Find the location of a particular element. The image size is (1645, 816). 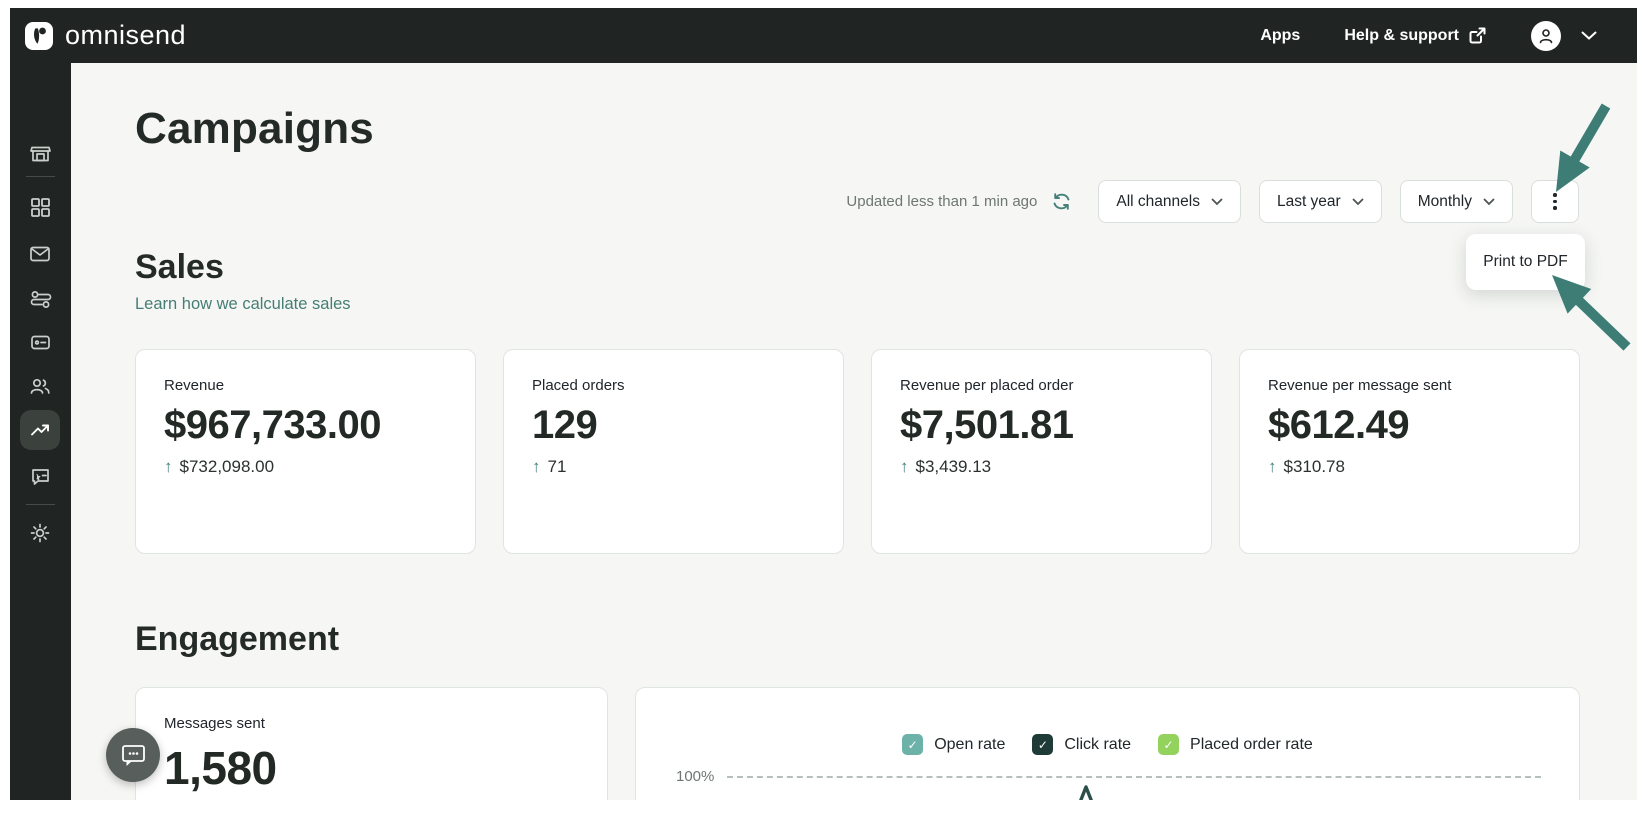

omnisend-logo-icon is located at coordinates (39, 35).